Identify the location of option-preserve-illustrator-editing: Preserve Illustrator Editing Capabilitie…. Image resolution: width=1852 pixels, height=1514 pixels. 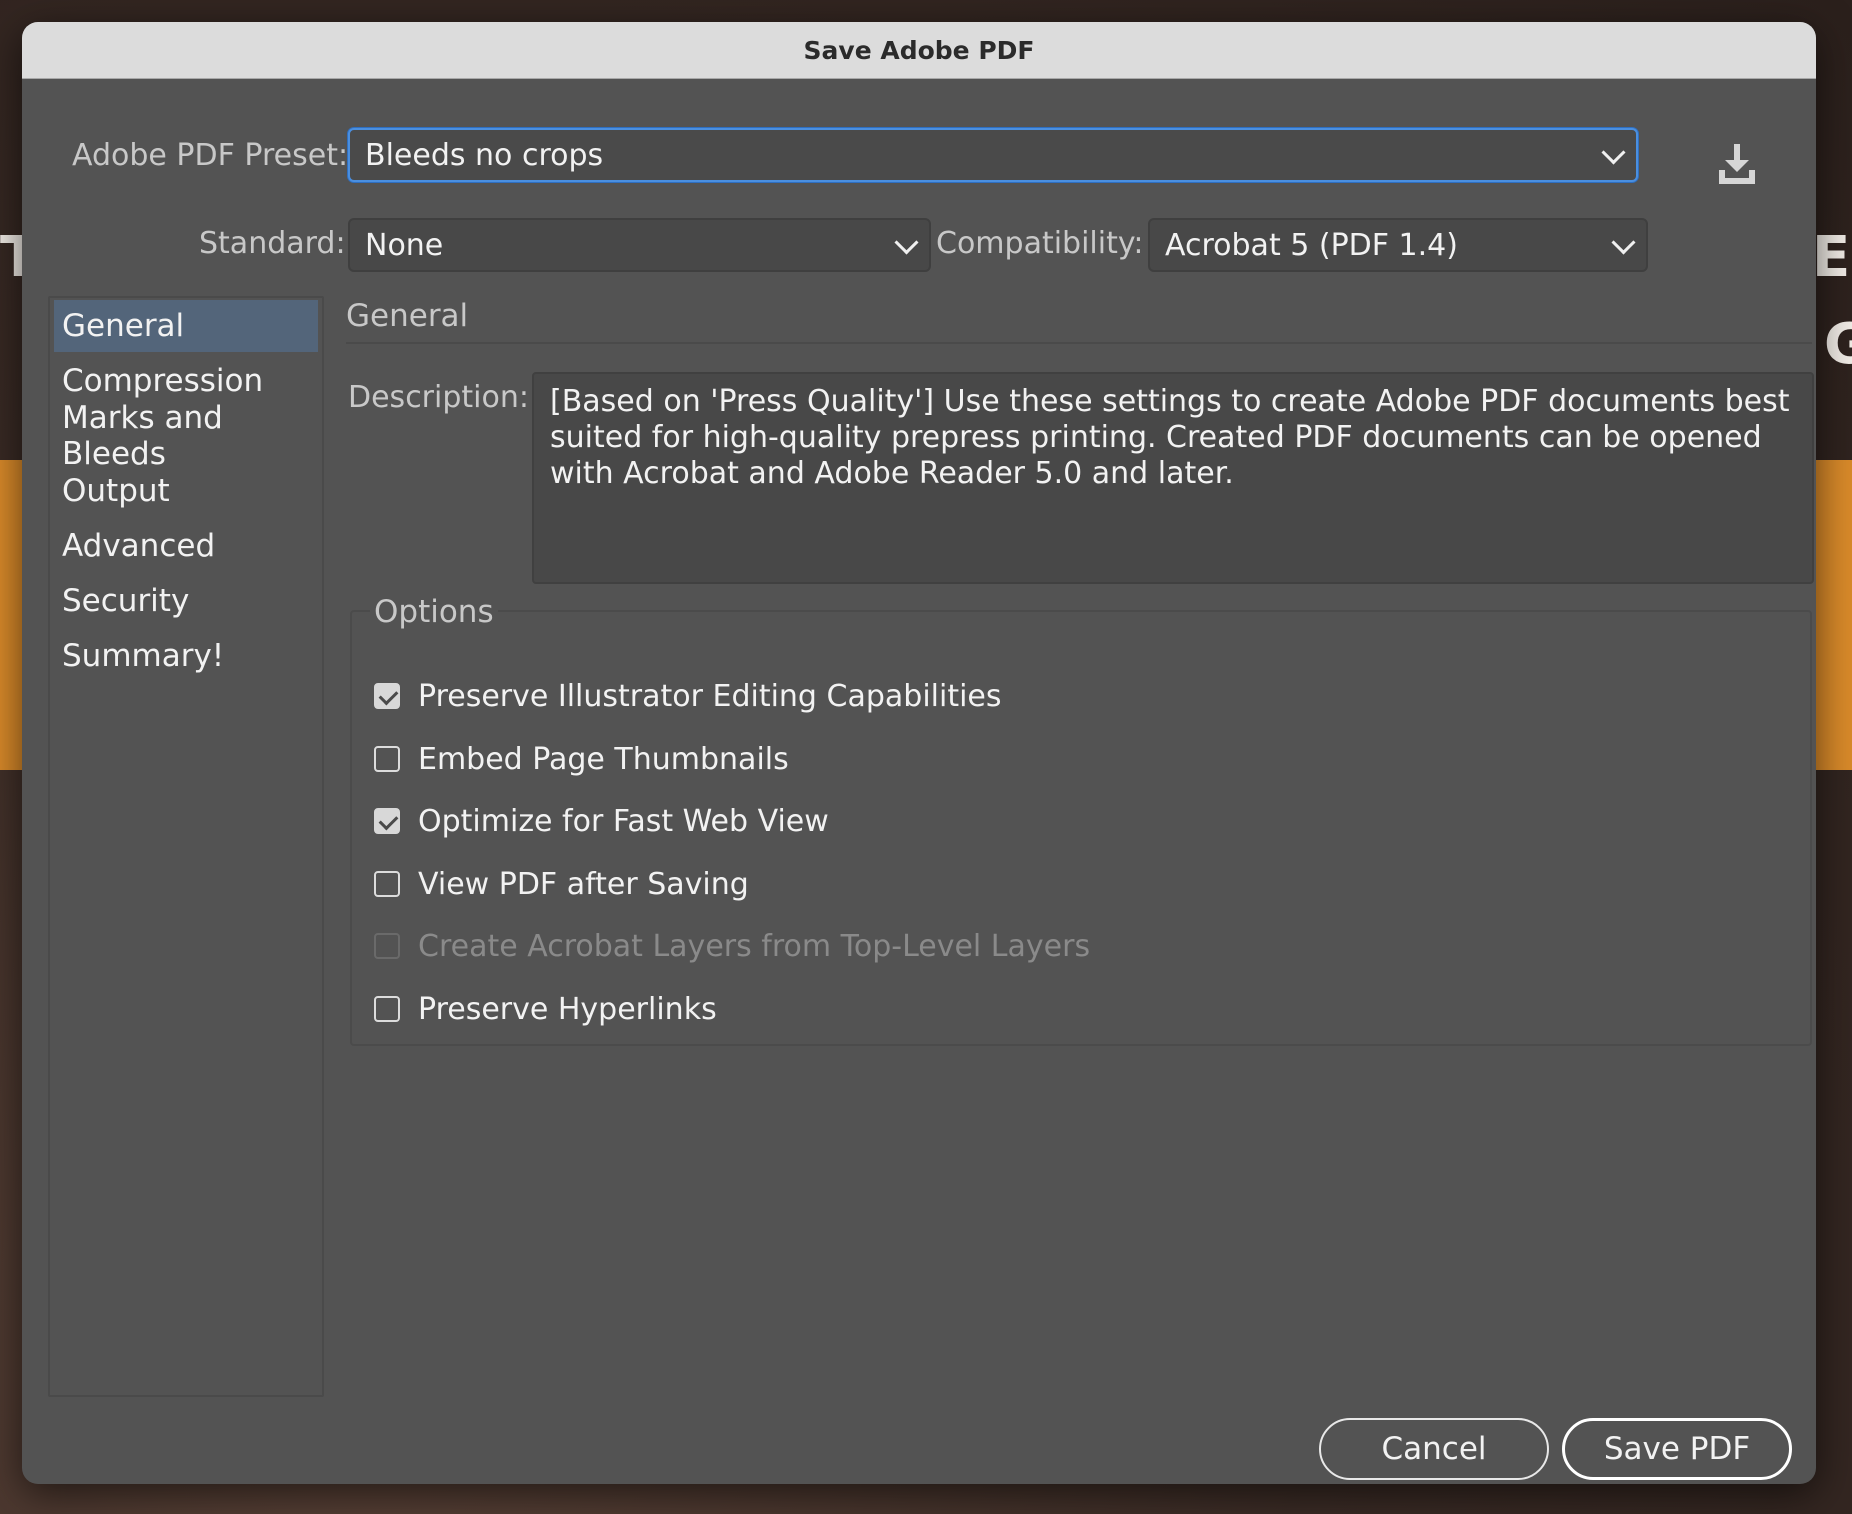
(688, 696).